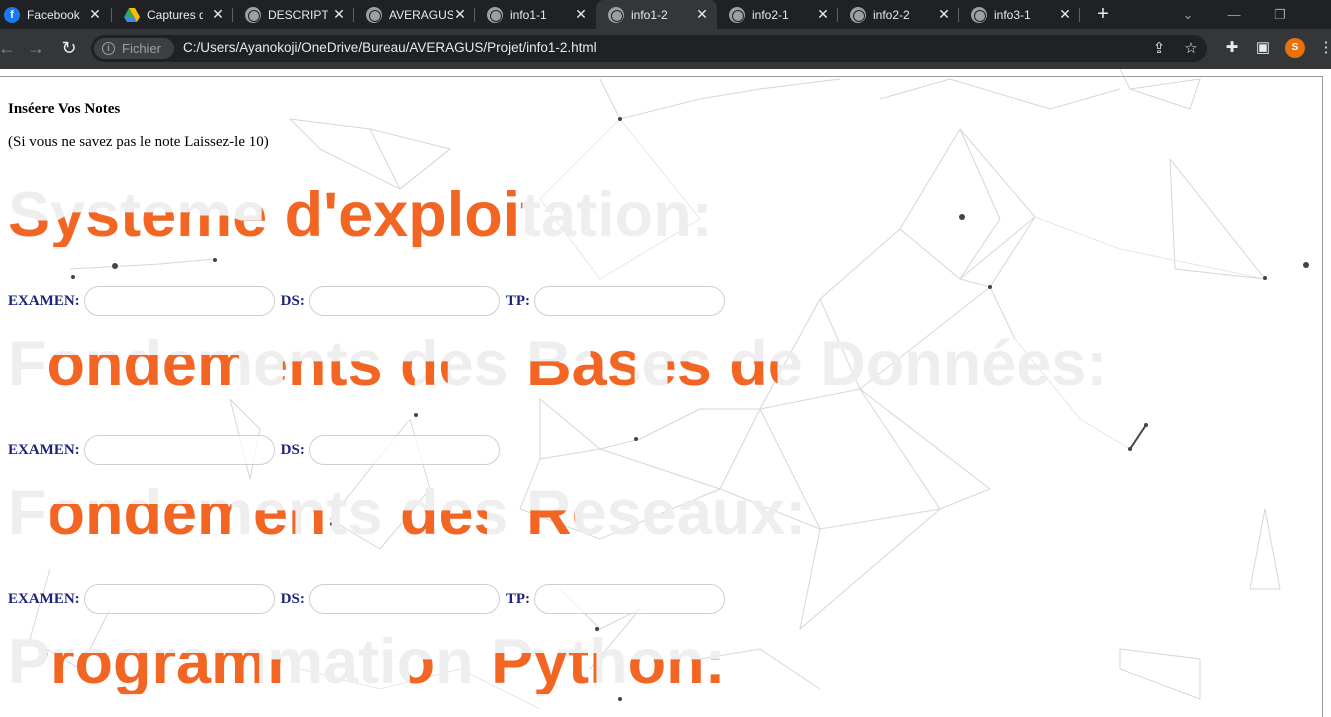 The height and width of the screenshot is (717, 1331). I want to click on tab-description: DESCRIPTI ✕, so click(293, 14).